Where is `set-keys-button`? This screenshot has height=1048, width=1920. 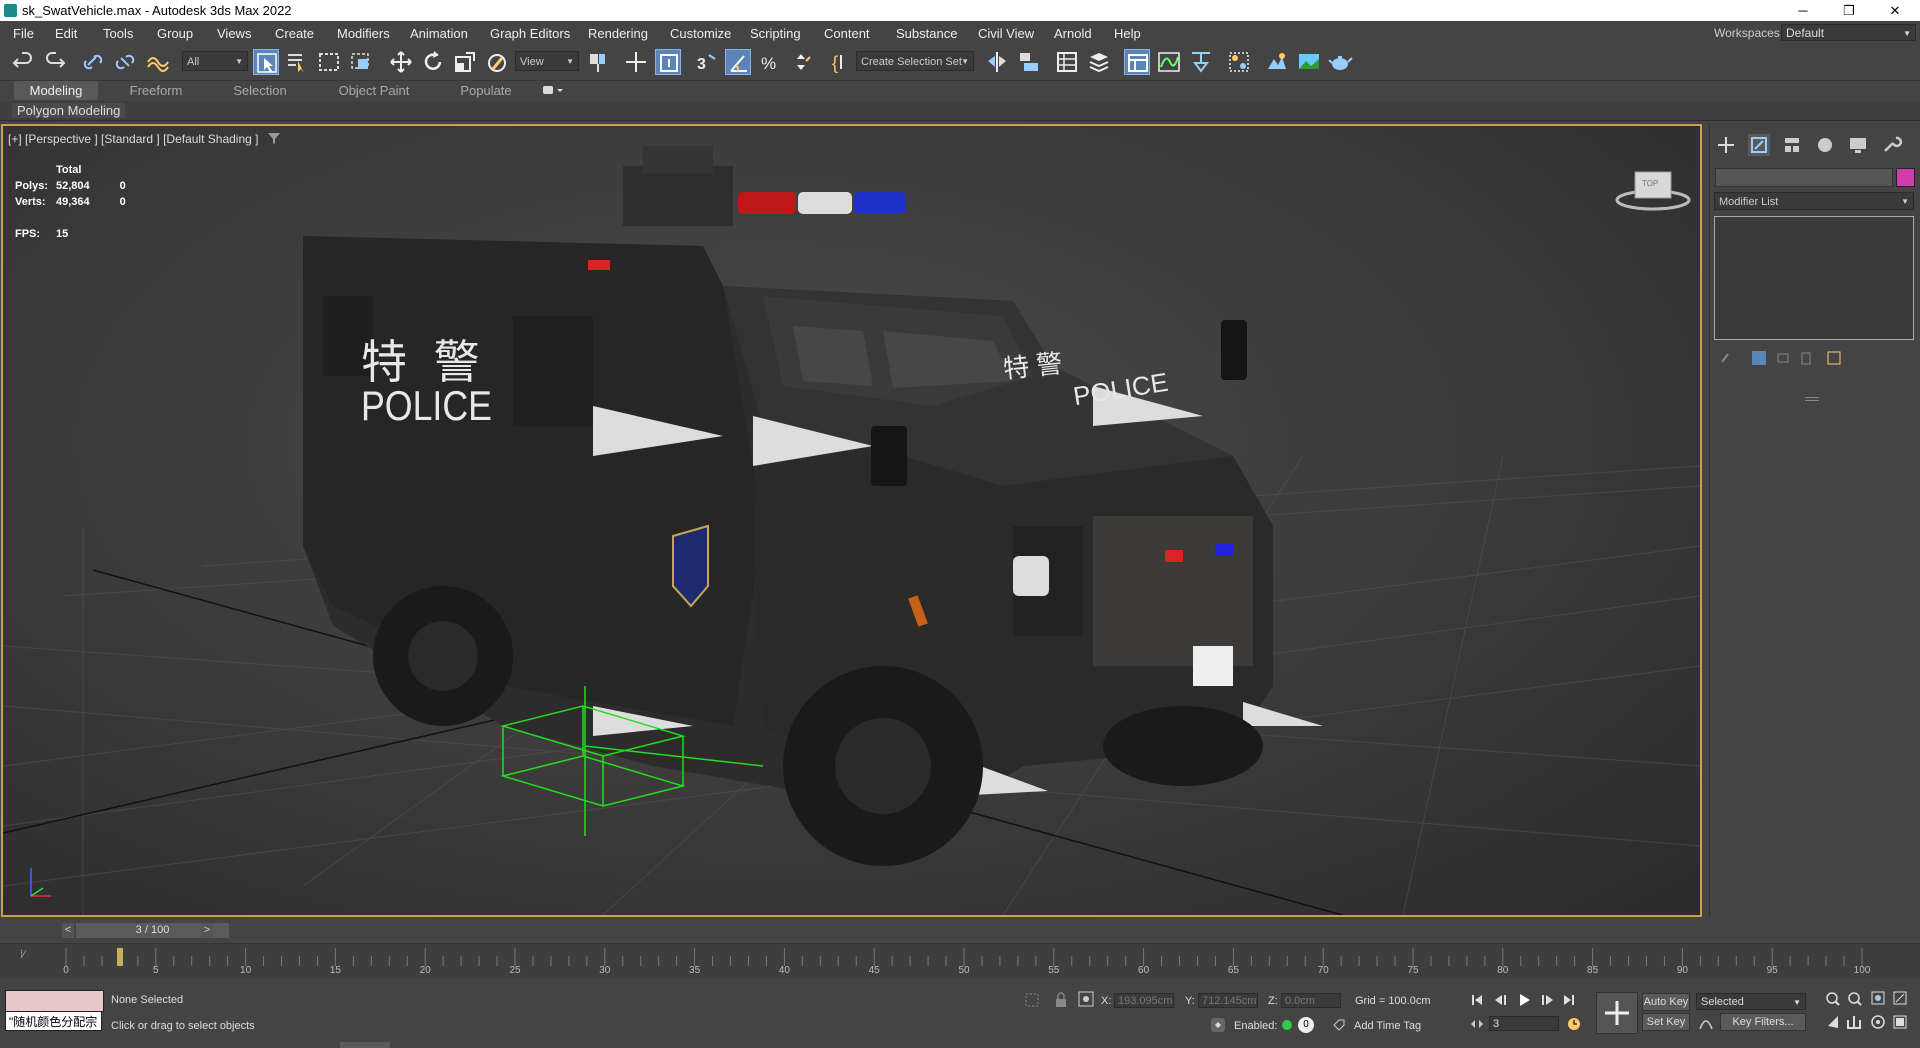 set-keys-button is located at coordinates (1617, 1013).